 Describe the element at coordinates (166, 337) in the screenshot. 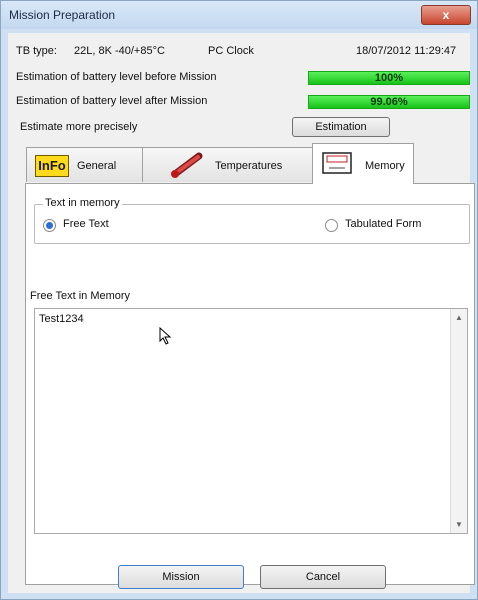

I see `mouse-cursor-icon` at that location.